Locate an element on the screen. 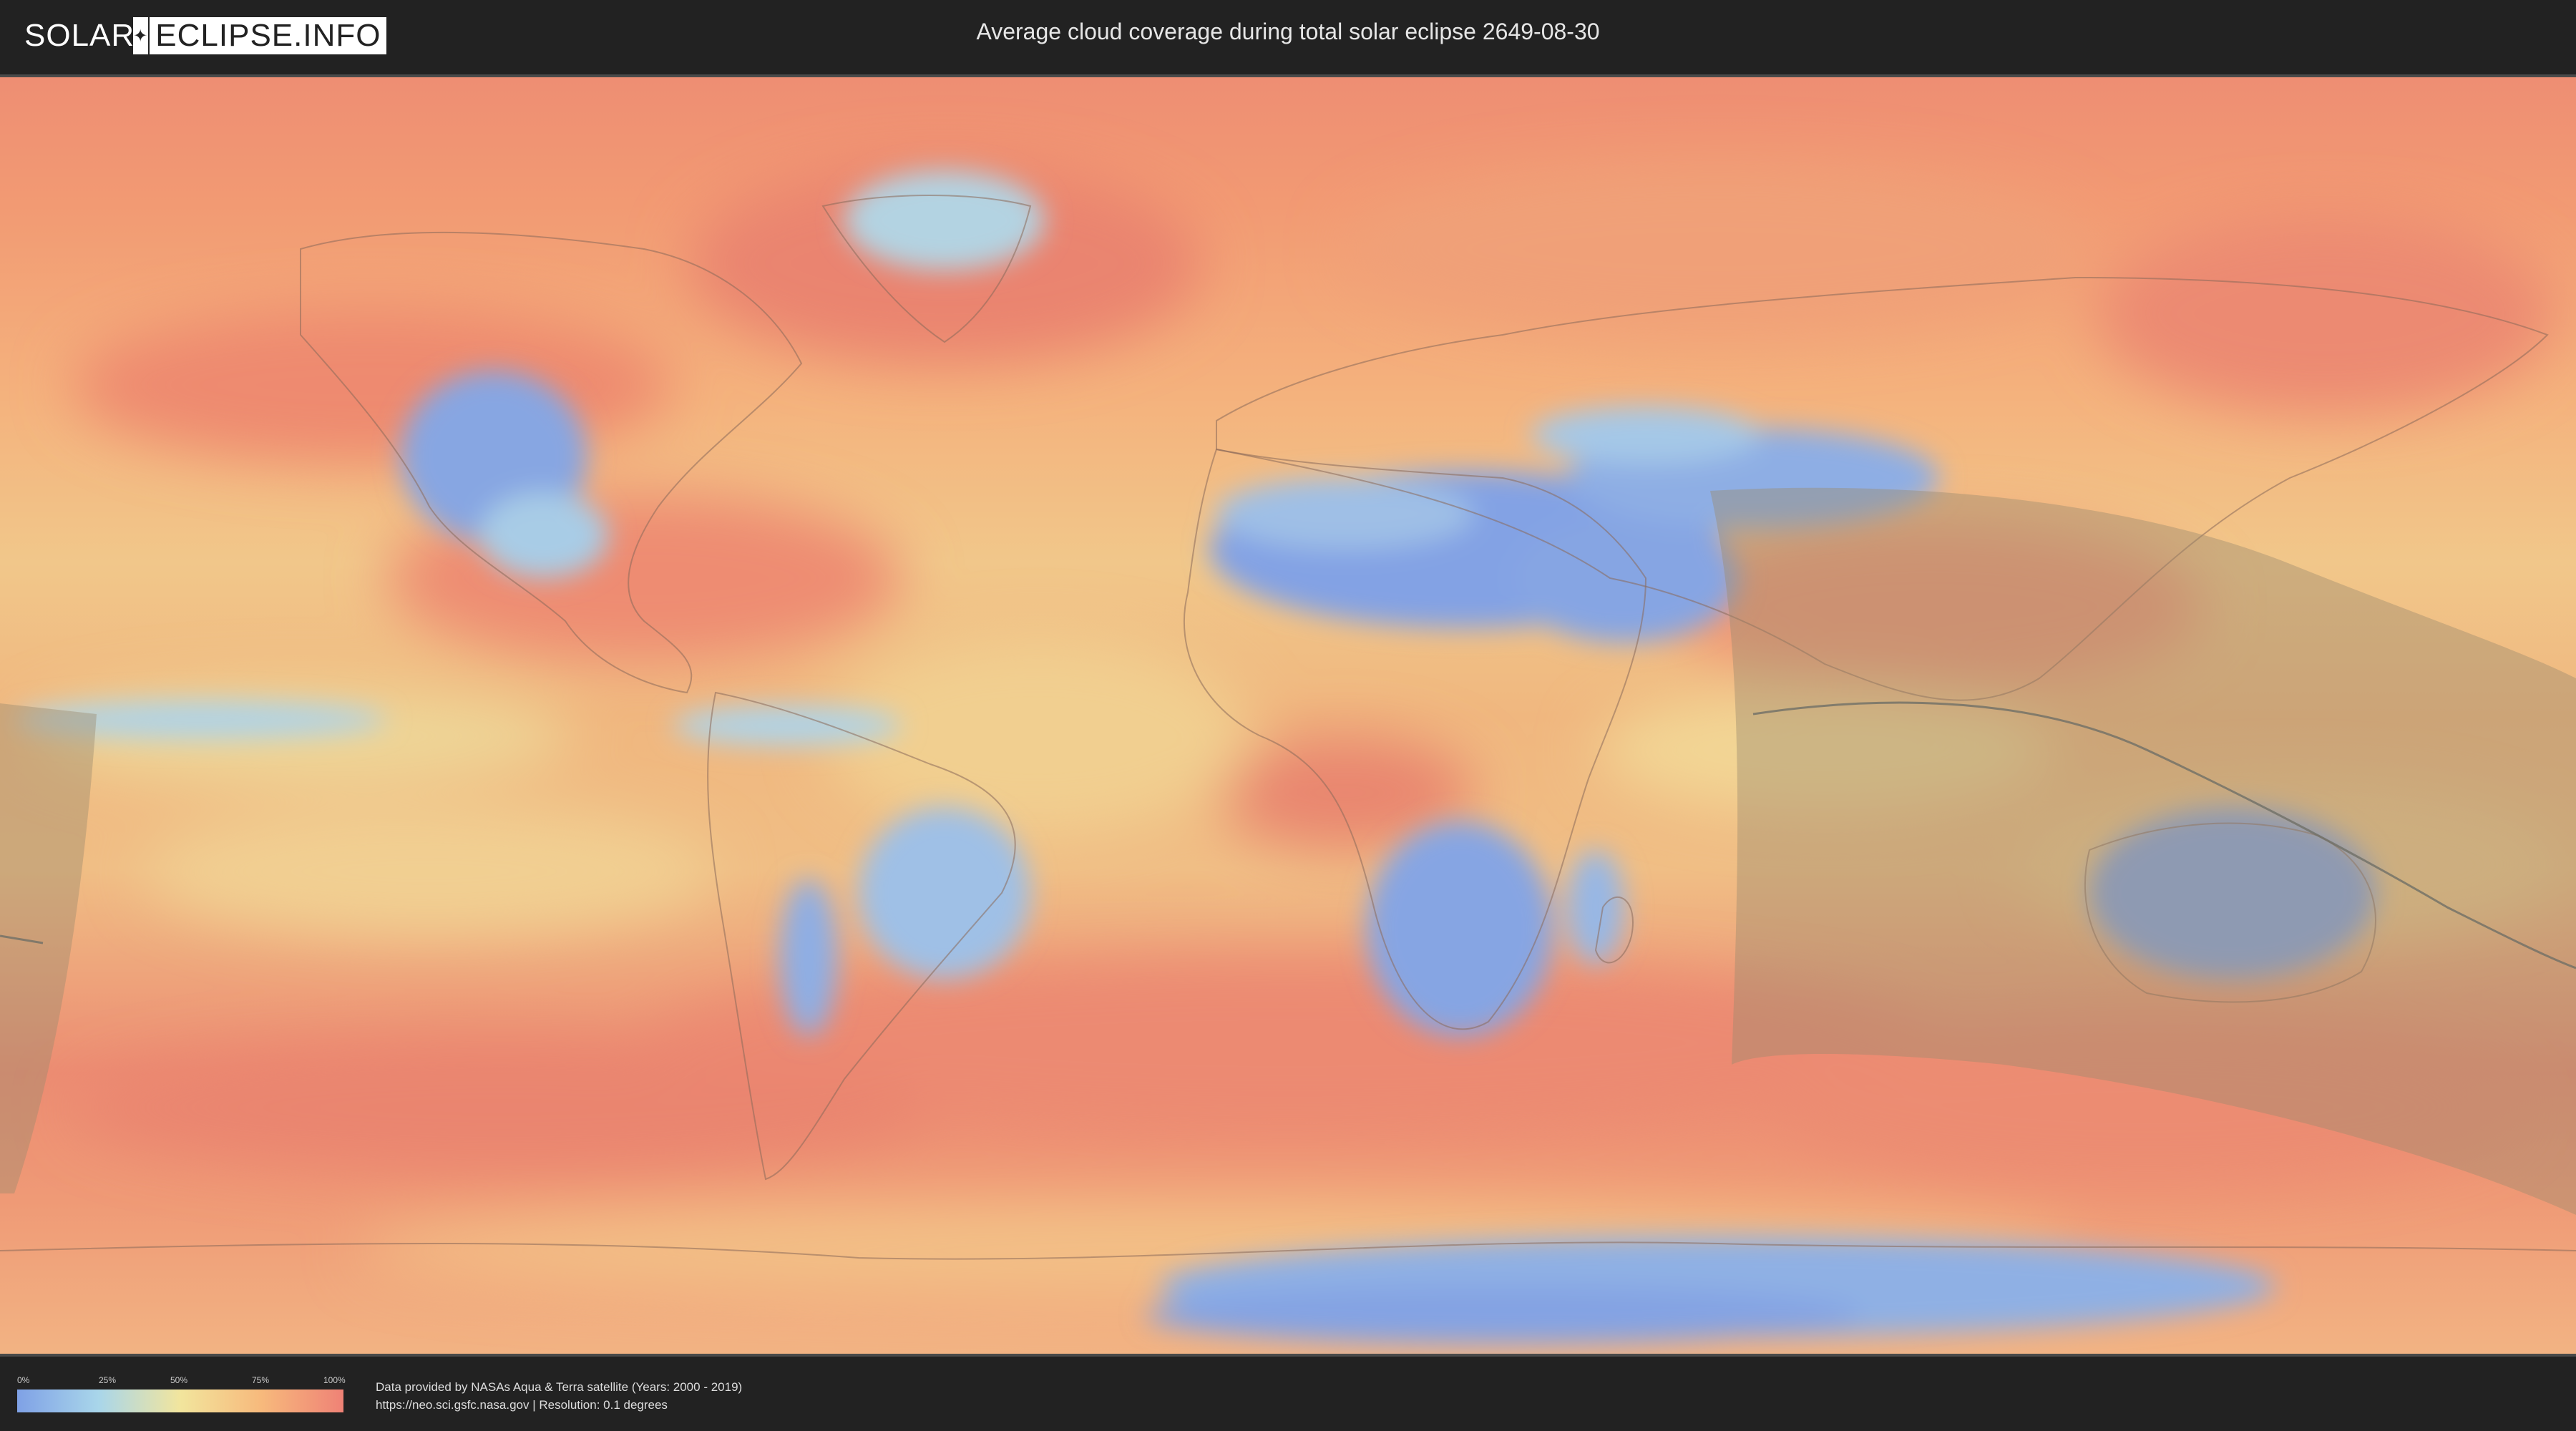 This screenshot has width=2576, height=1431. legend-labels: 0% 25% 50% 75% 100% is located at coordinates (181, 1380).